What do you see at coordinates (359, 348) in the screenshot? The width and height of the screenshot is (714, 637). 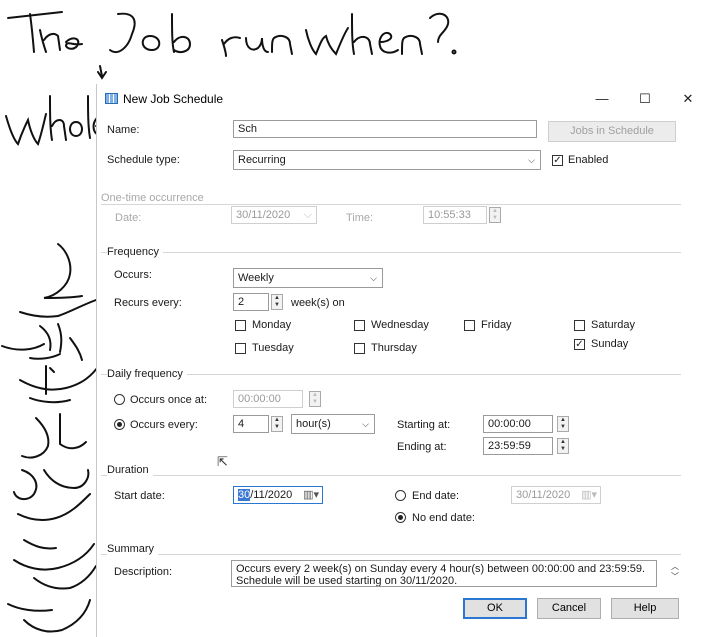 I see `thursday-checkbox` at bounding box center [359, 348].